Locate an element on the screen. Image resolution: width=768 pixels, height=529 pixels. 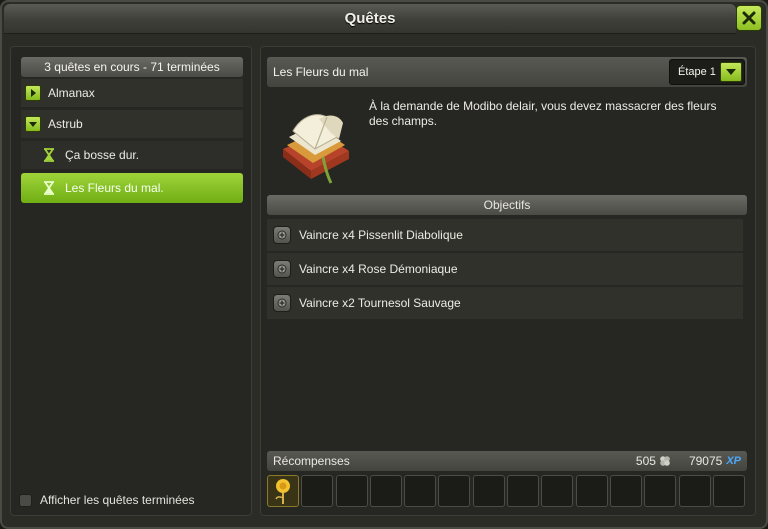
reward-slot-item is located at coordinates (283, 491).